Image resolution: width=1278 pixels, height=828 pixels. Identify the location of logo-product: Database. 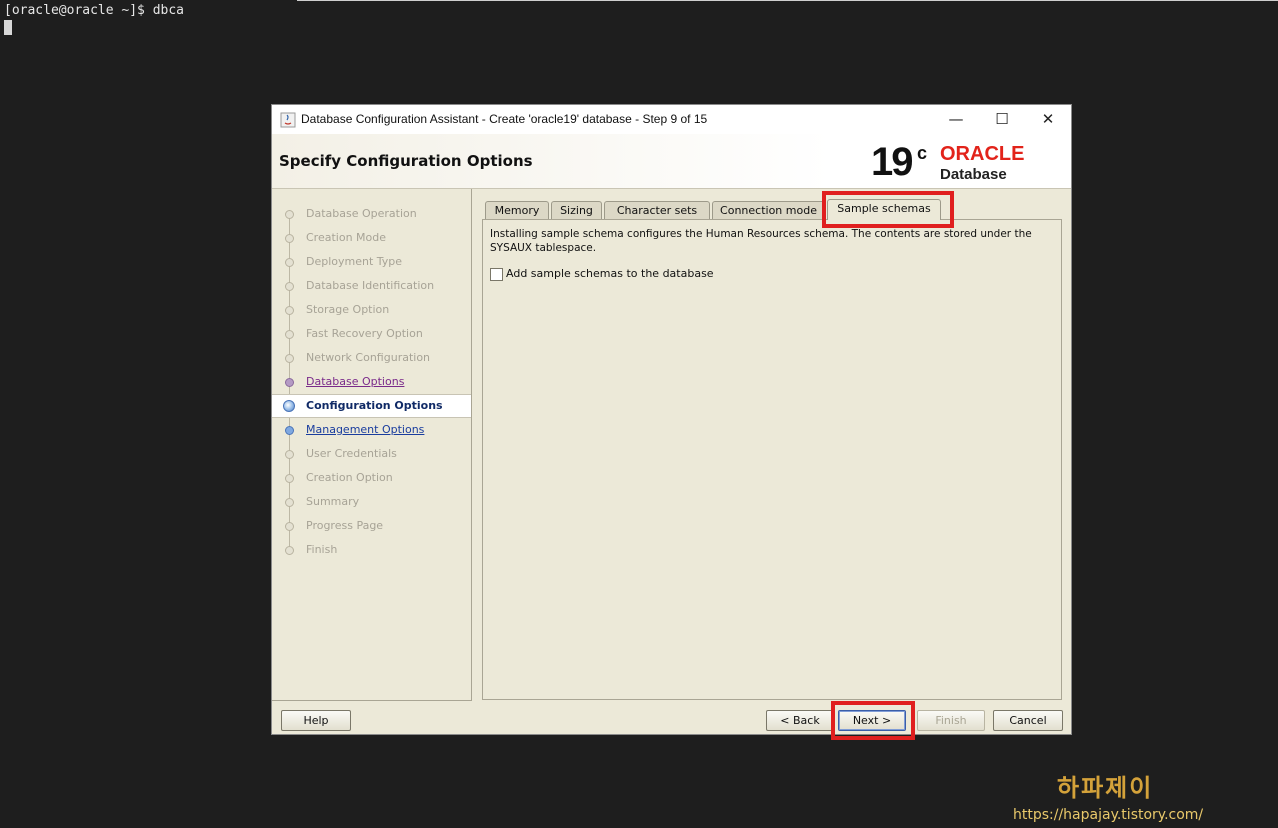
(973, 174).